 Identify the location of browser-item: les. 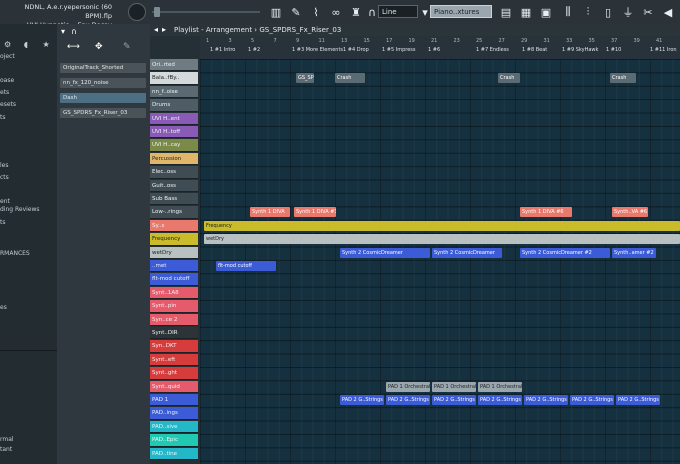
(4, 165).